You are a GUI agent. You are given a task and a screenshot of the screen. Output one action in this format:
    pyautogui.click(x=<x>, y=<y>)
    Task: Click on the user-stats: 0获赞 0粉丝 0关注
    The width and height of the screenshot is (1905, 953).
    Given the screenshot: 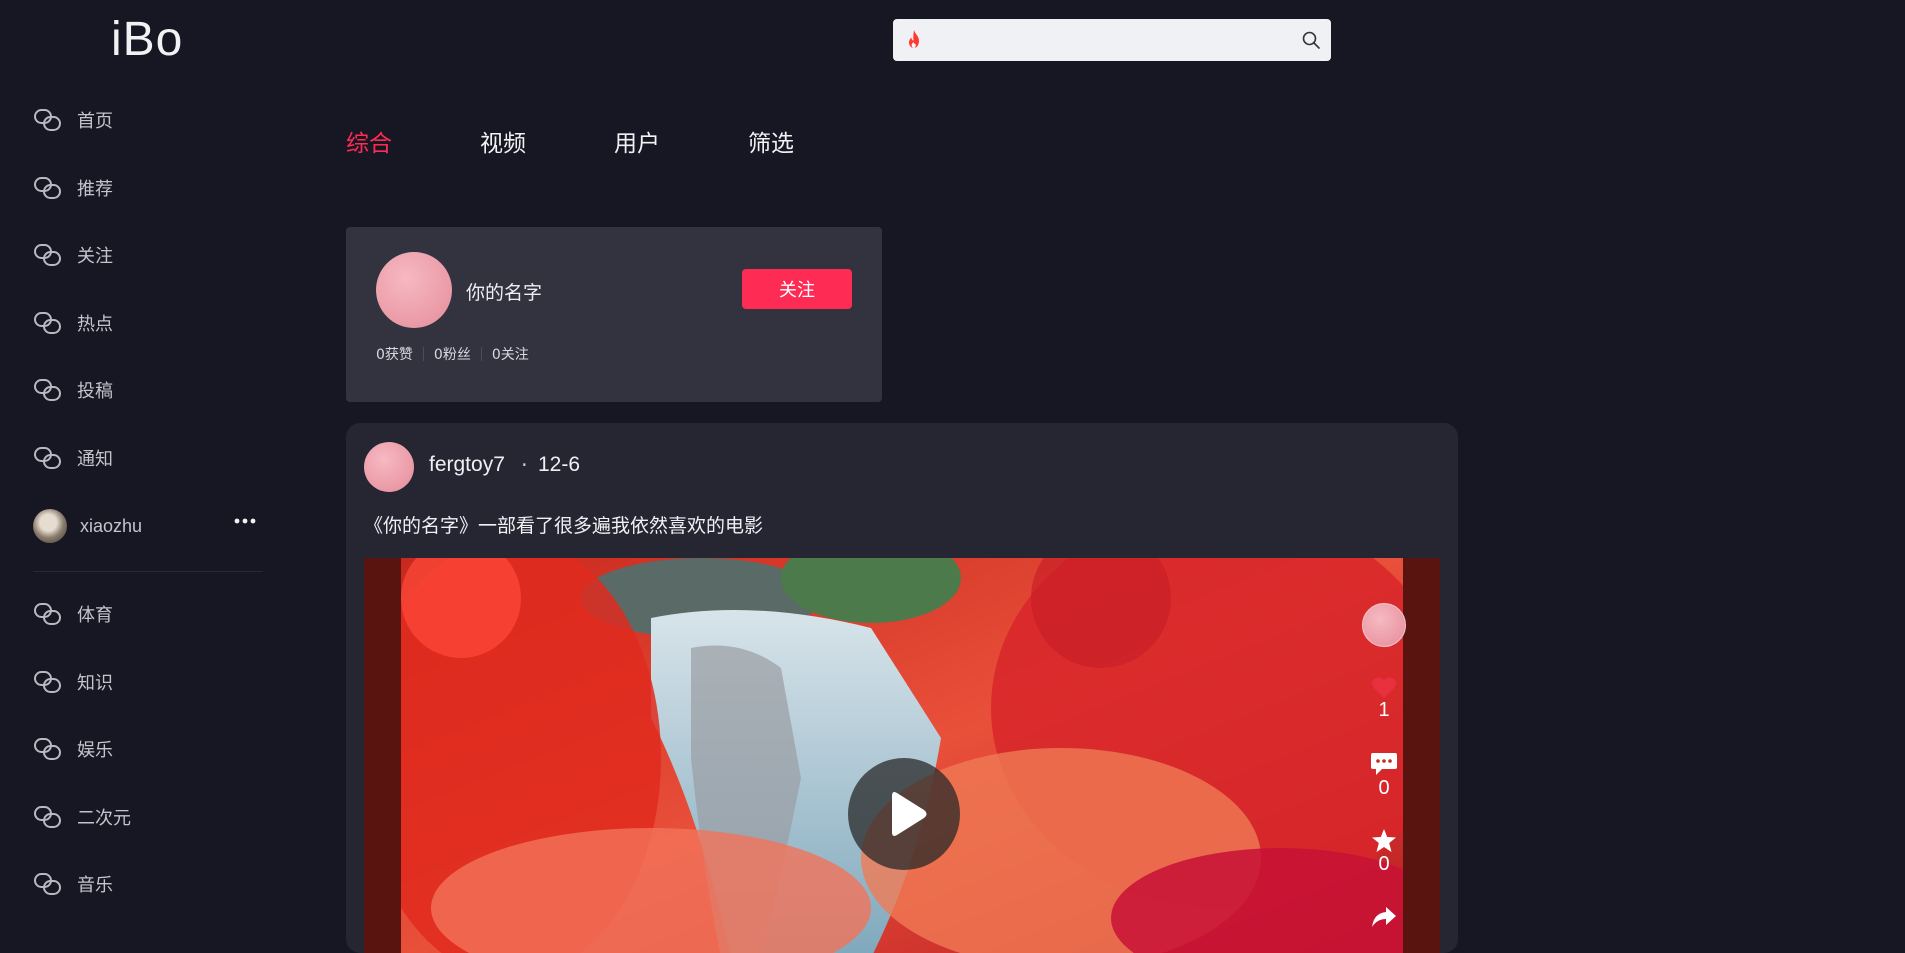 What is the action you would take?
    pyautogui.click(x=452, y=354)
    